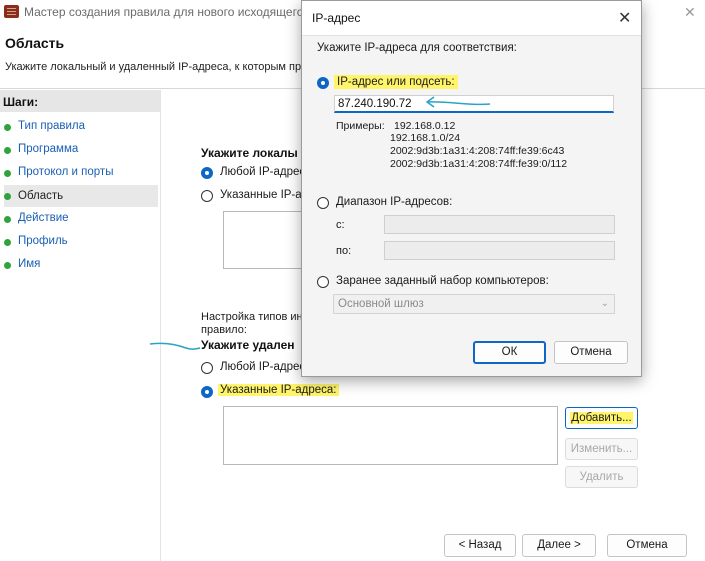 This screenshot has width=705, height=561. Describe the element at coordinates (41, 196) in the screenshot. I see `step-label: Область` at that location.